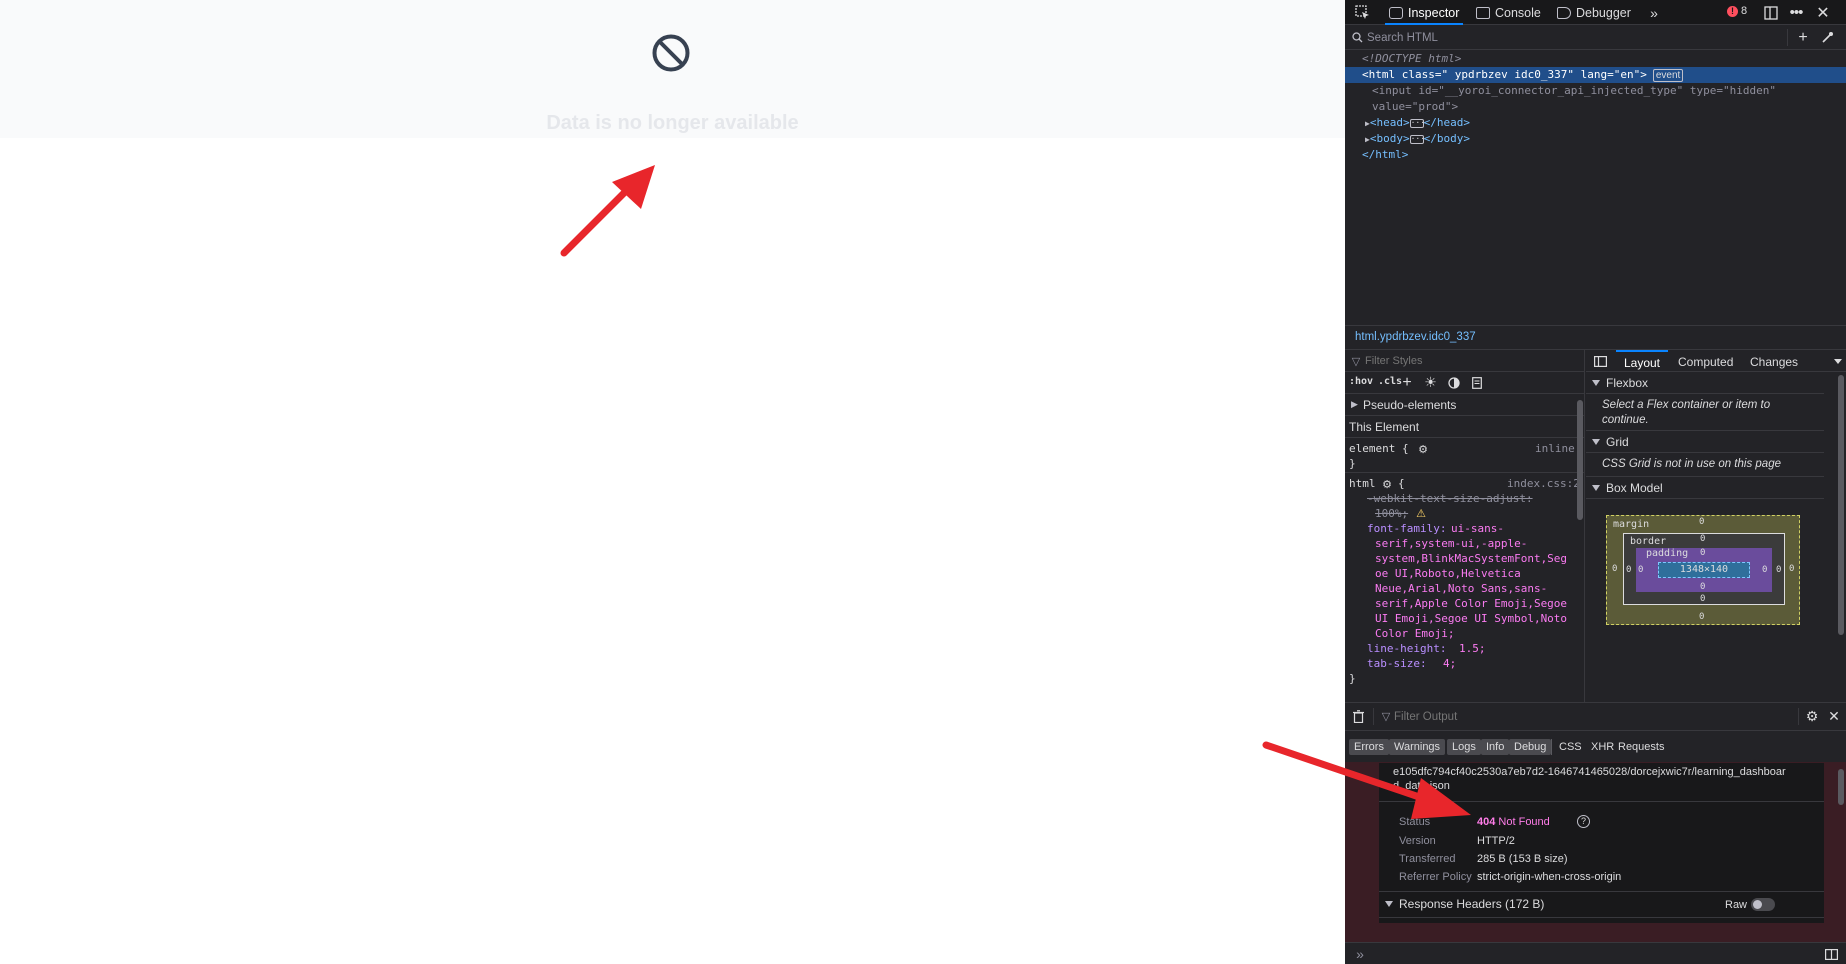  I want to click on close-console-icon: ✕, so click(1834, 716).